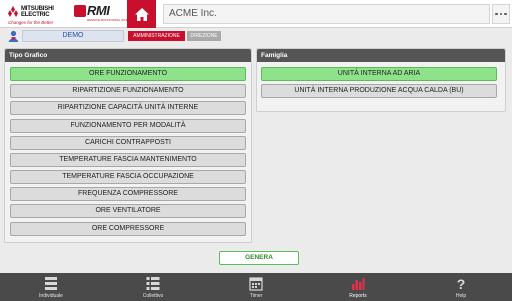 This screenshot has height=301, width=512. I want to click on nav-individuale-label: Individuale, so click(51, 296).